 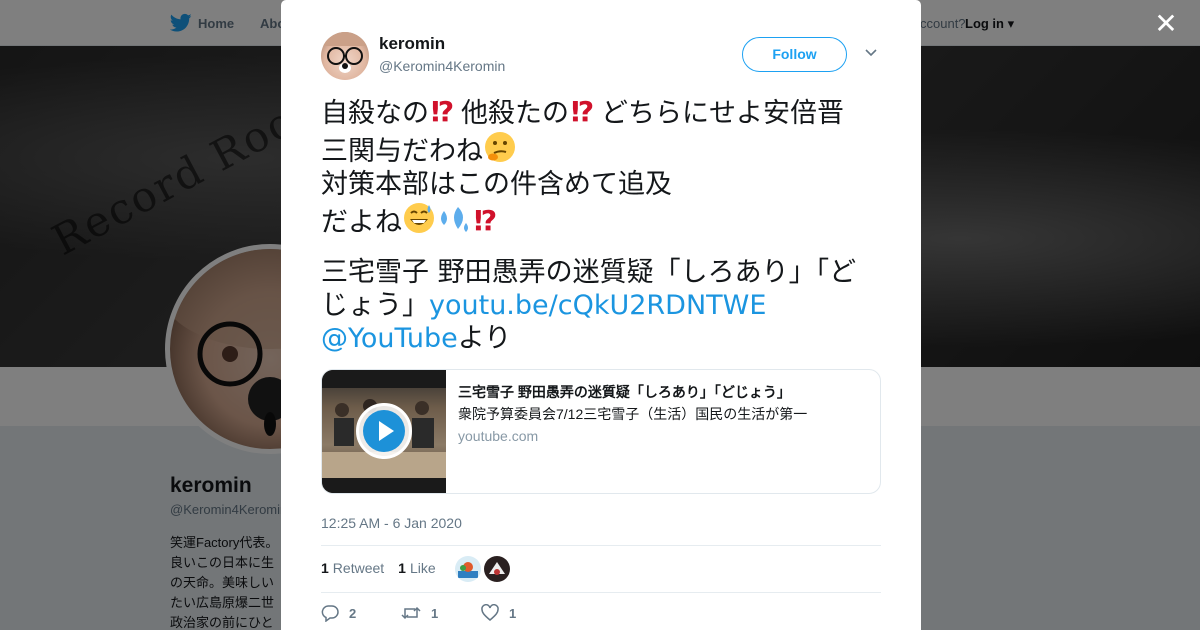 I want to click on tweet-actions: 2 1 1, so click(x=441, y=613).